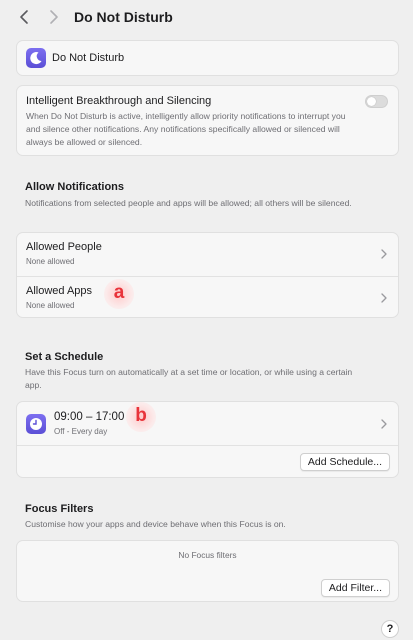 This screenshot has width=413, height=640. I want to click on clock-icon, so click(36, 424).